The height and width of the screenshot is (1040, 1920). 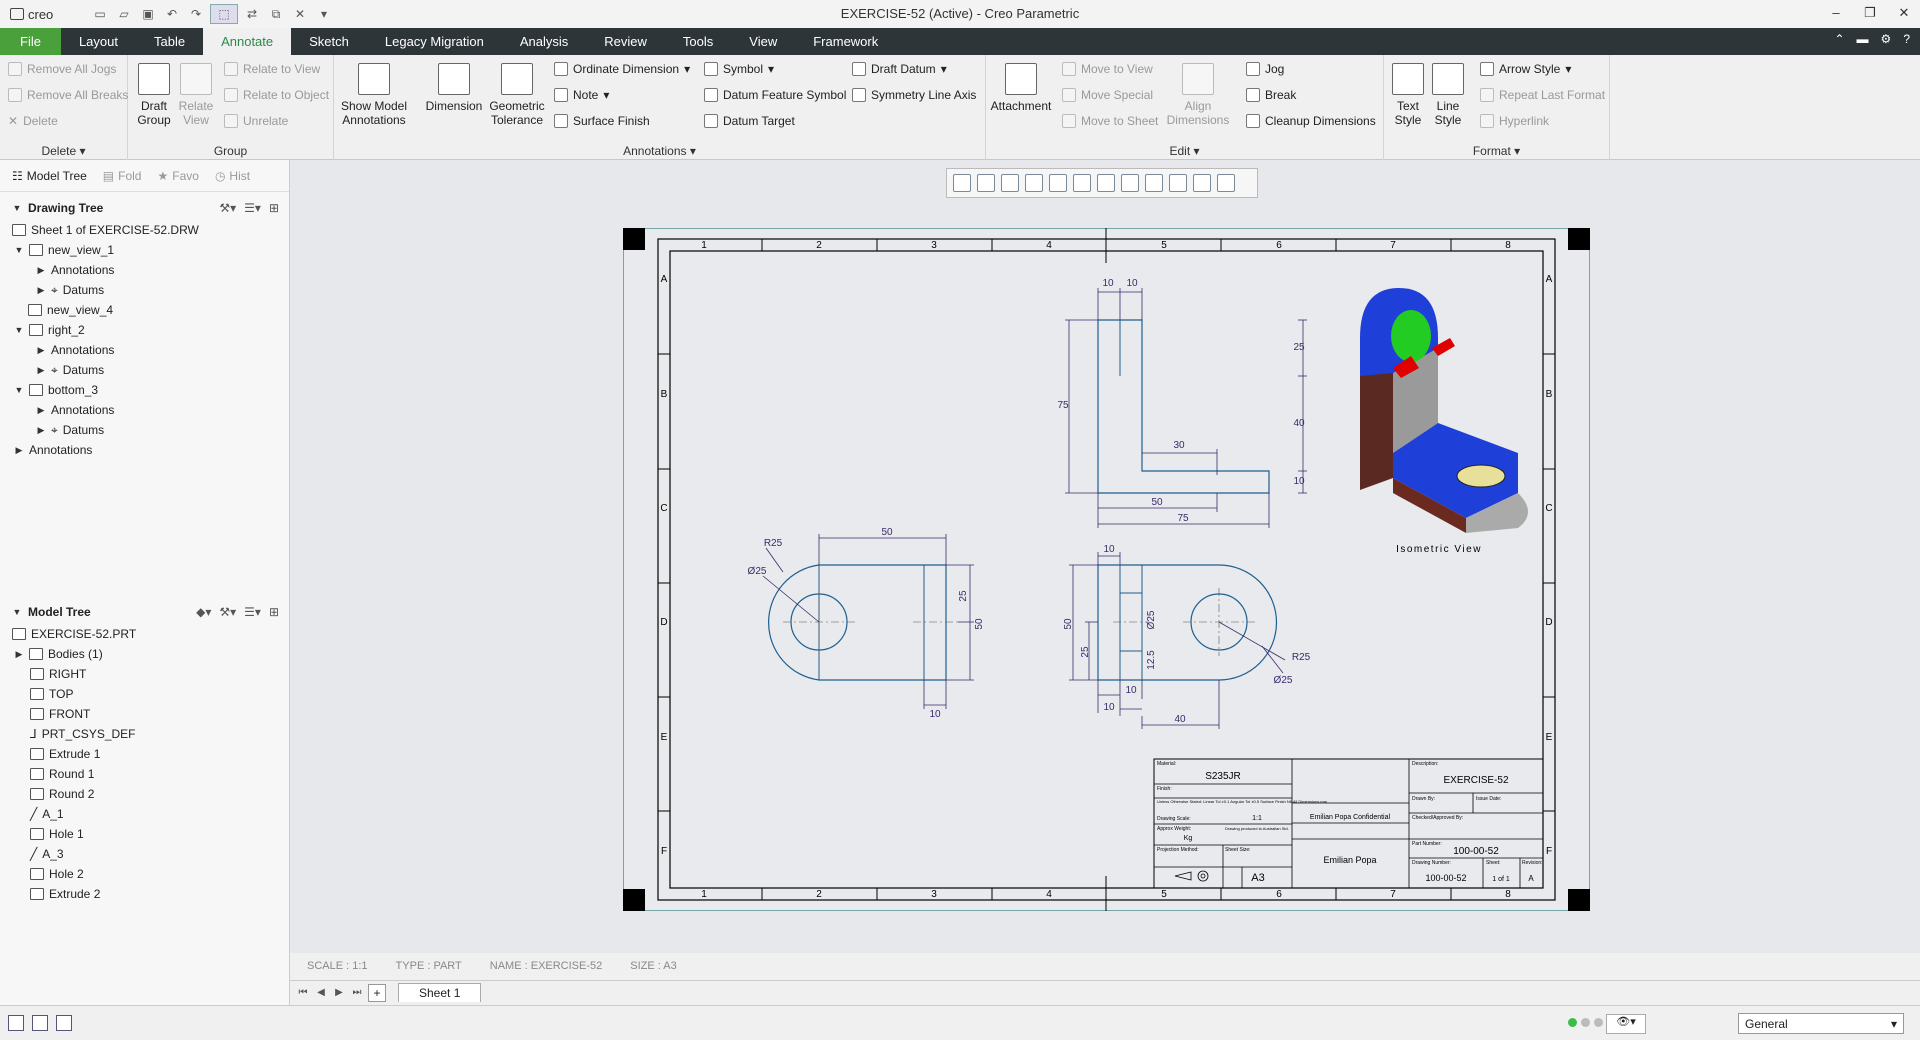 I want to click on dimension-label: 12.5, so click(x=1151, y=660).